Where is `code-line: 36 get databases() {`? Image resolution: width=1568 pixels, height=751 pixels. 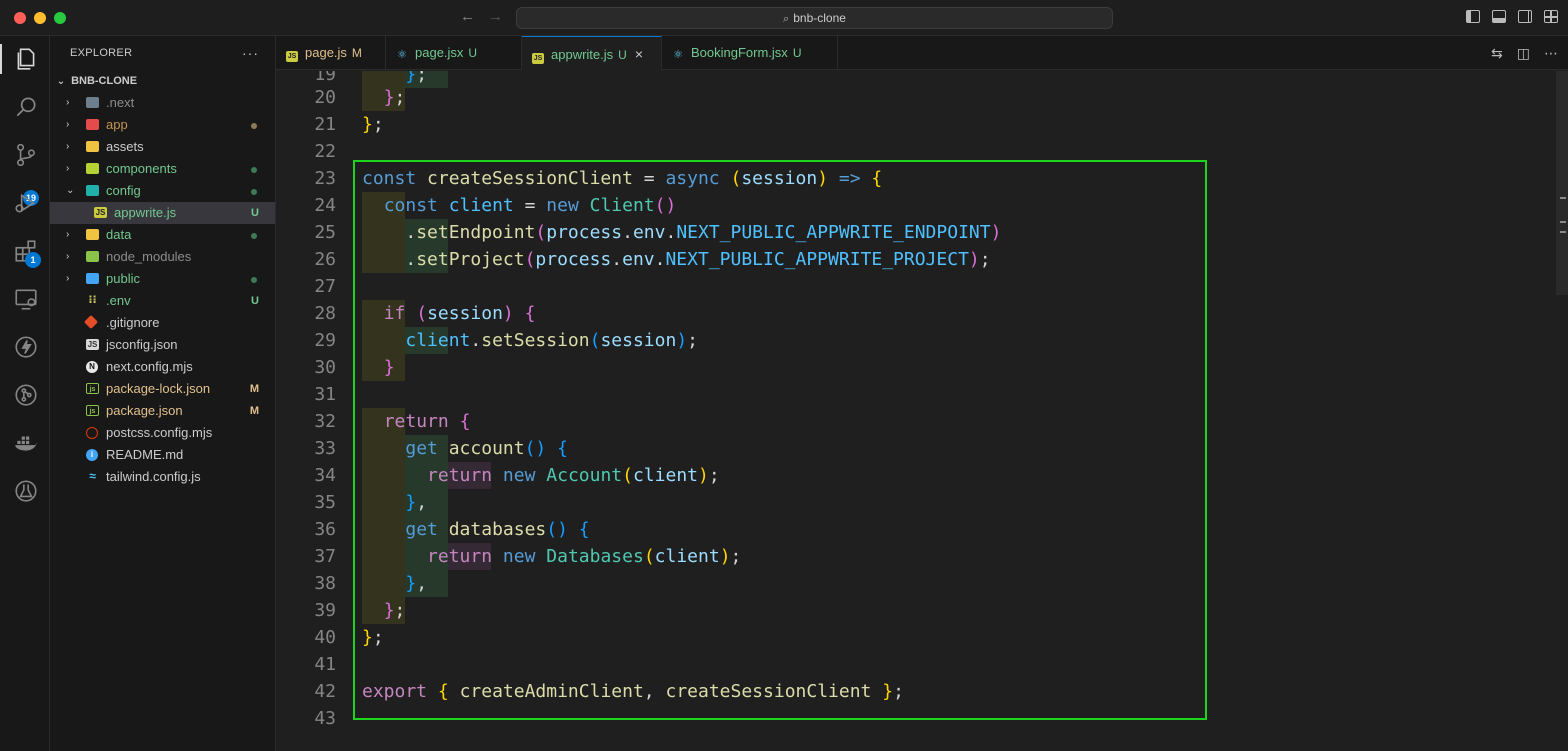
code-line: 36 get databases() { is located at coordinates (916, 529).